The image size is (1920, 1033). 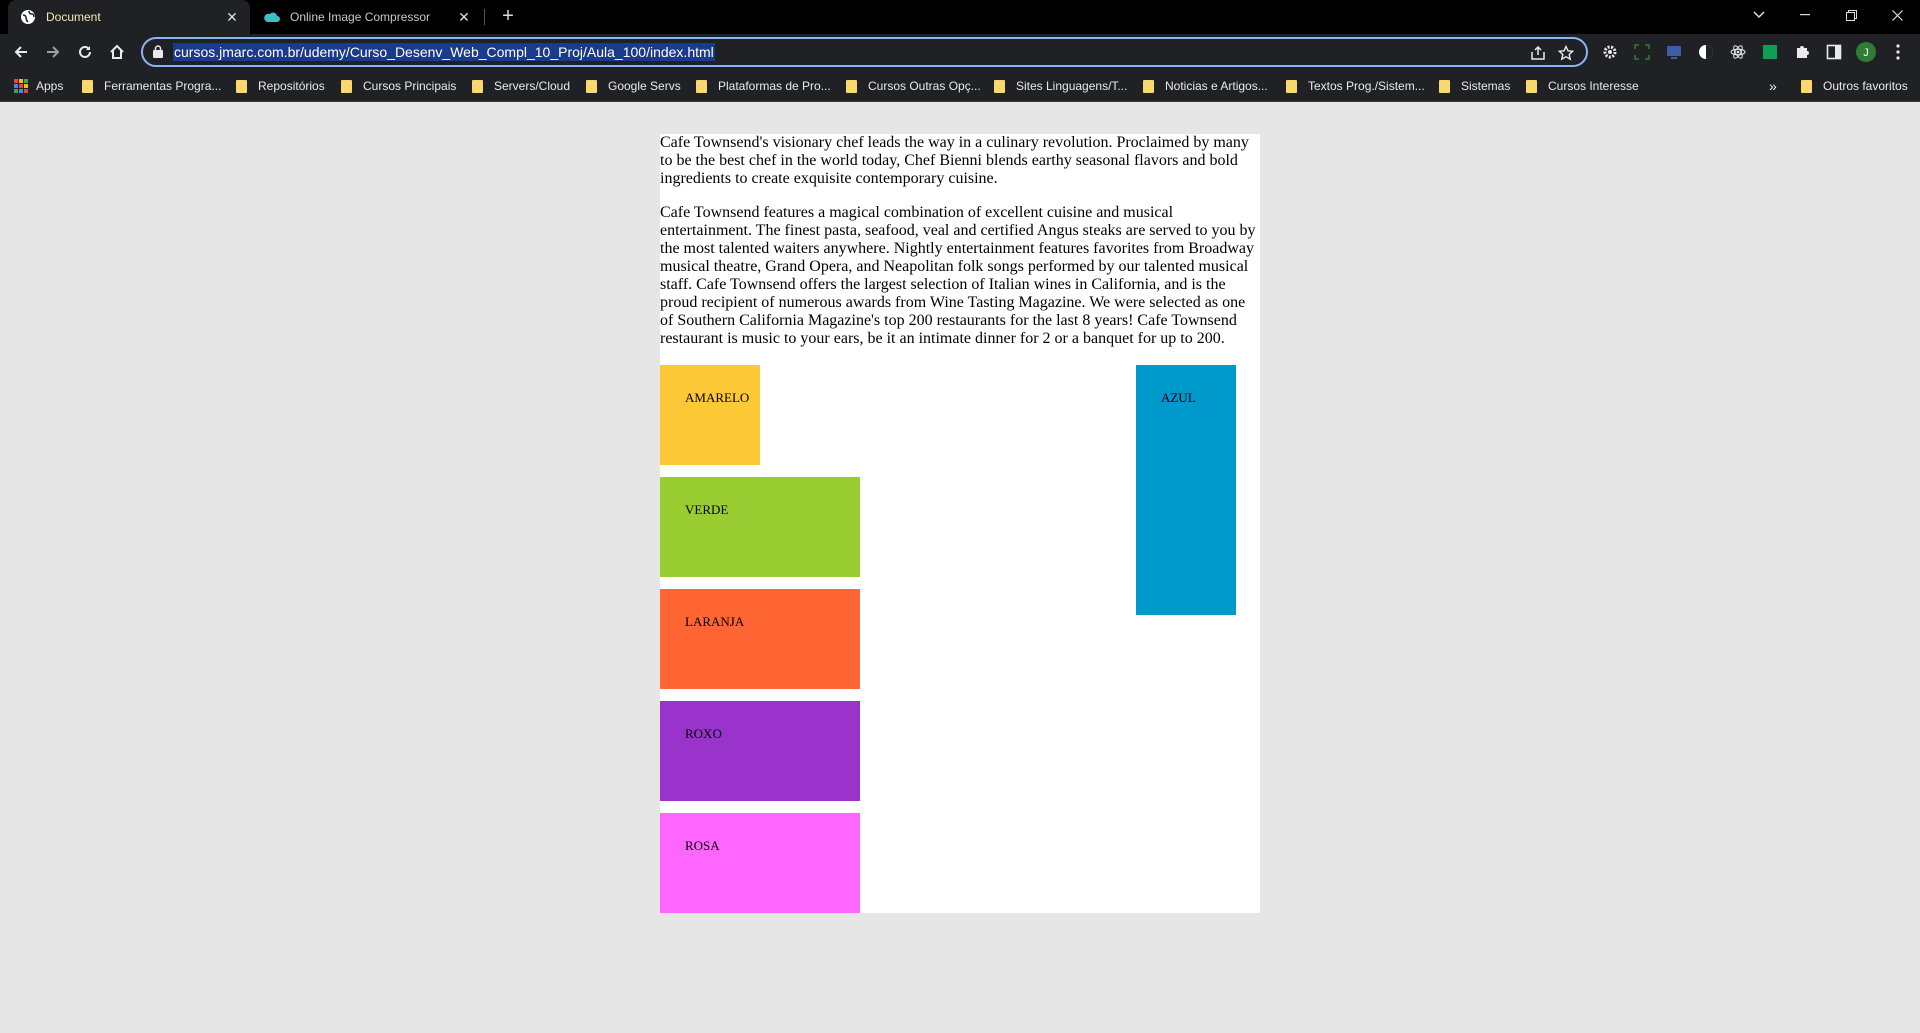 What do you see at coordinates (360, 17) in the screenshot?
I see `tab-title: Online Image Compressor` at bounding box center [360, 17].